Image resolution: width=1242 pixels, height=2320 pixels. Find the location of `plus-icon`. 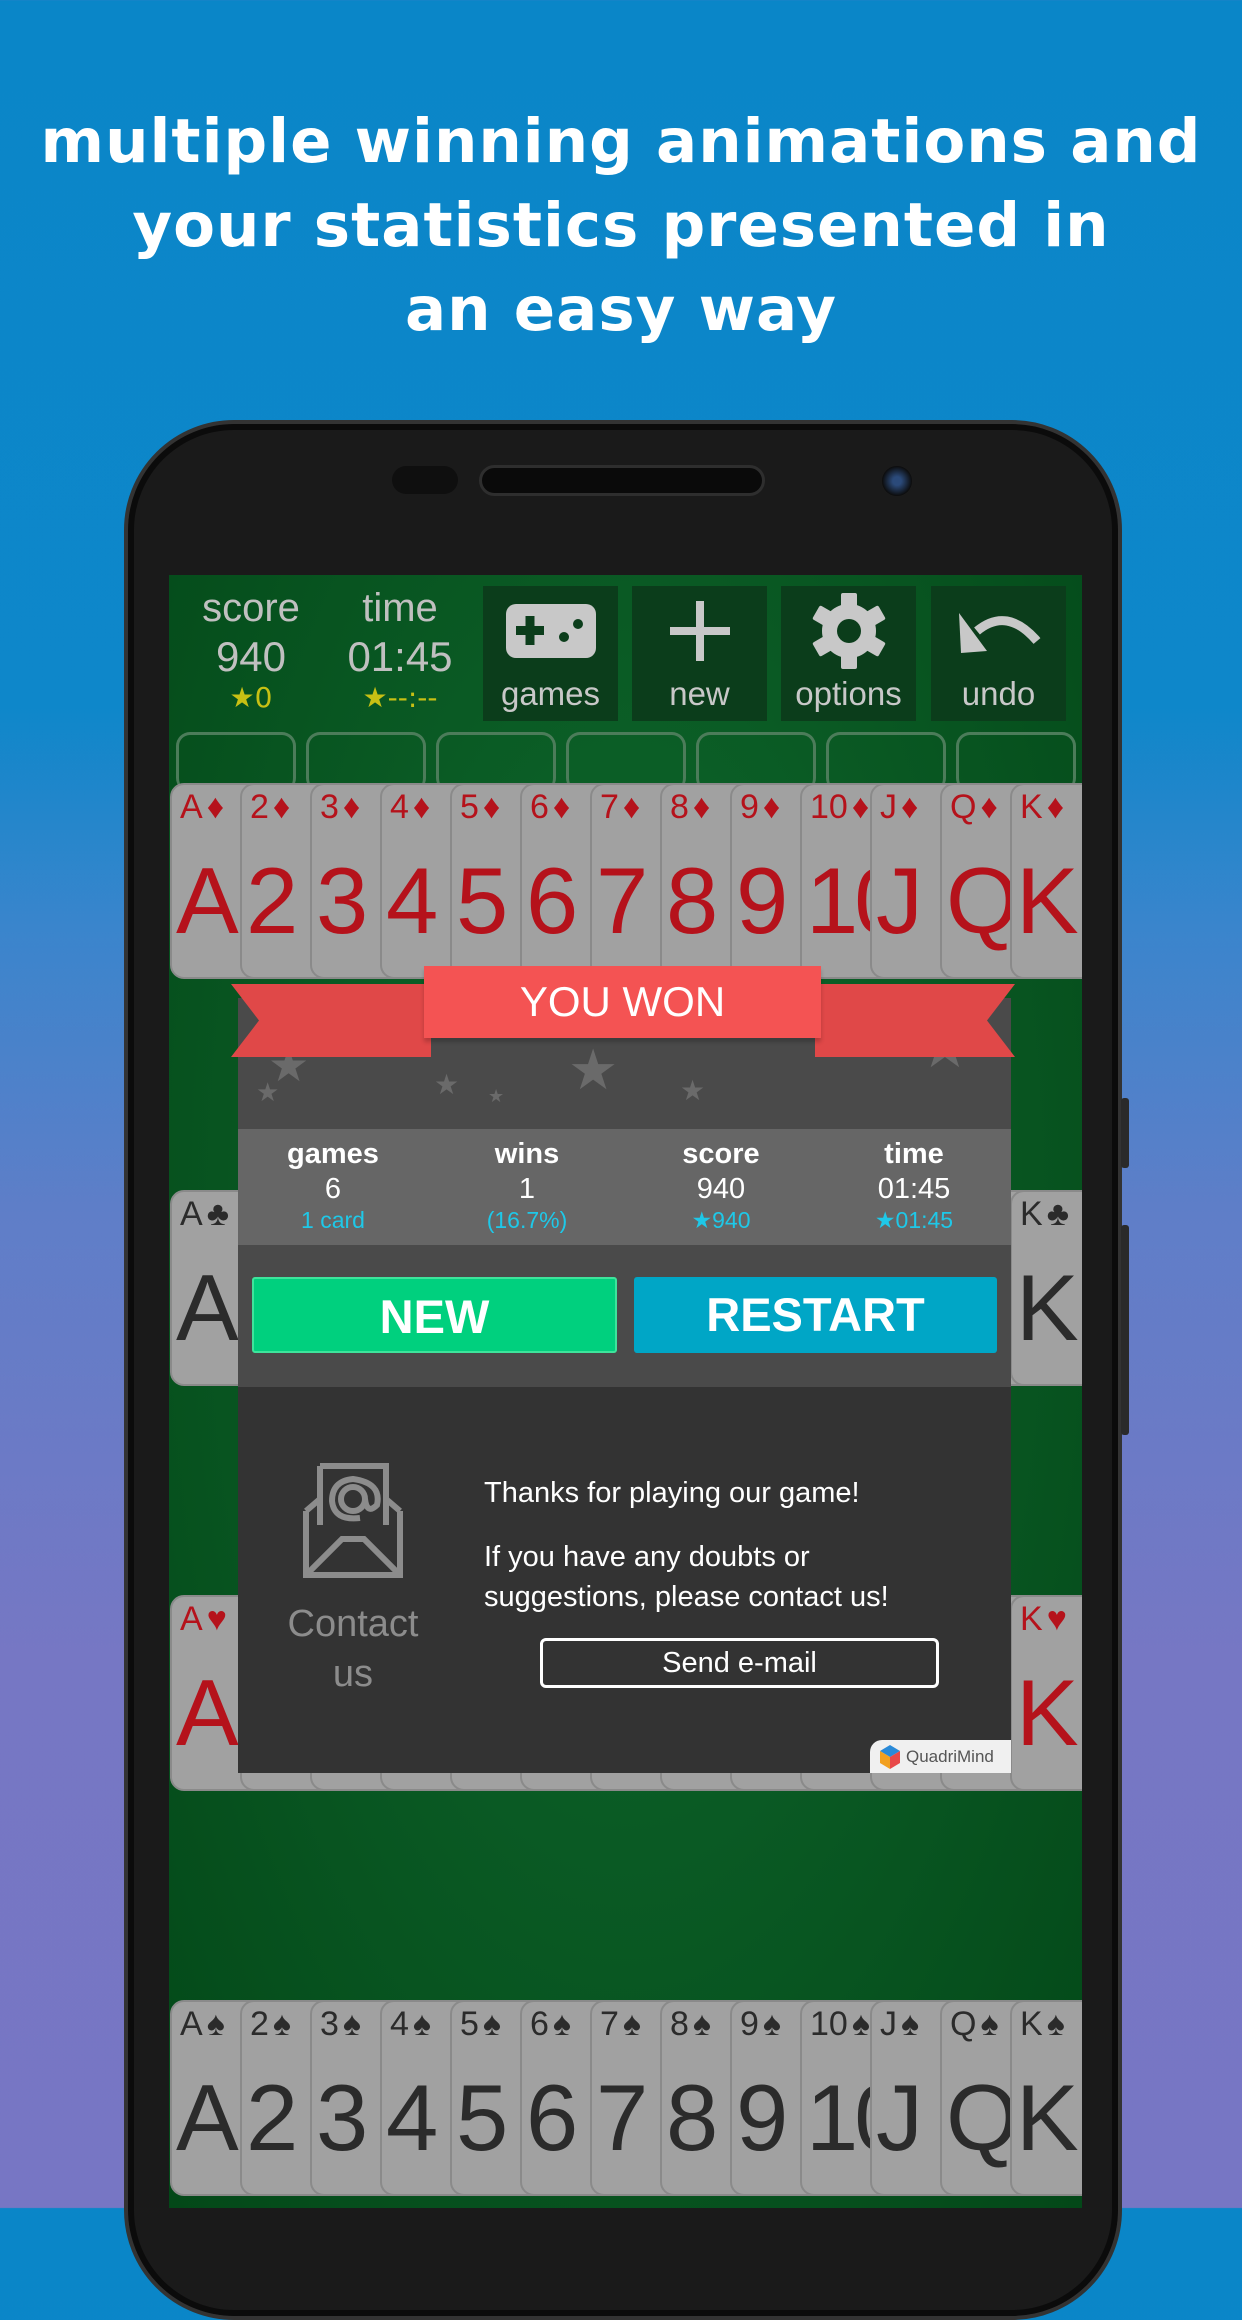

plus-icon is located at coordinates (699, 631).